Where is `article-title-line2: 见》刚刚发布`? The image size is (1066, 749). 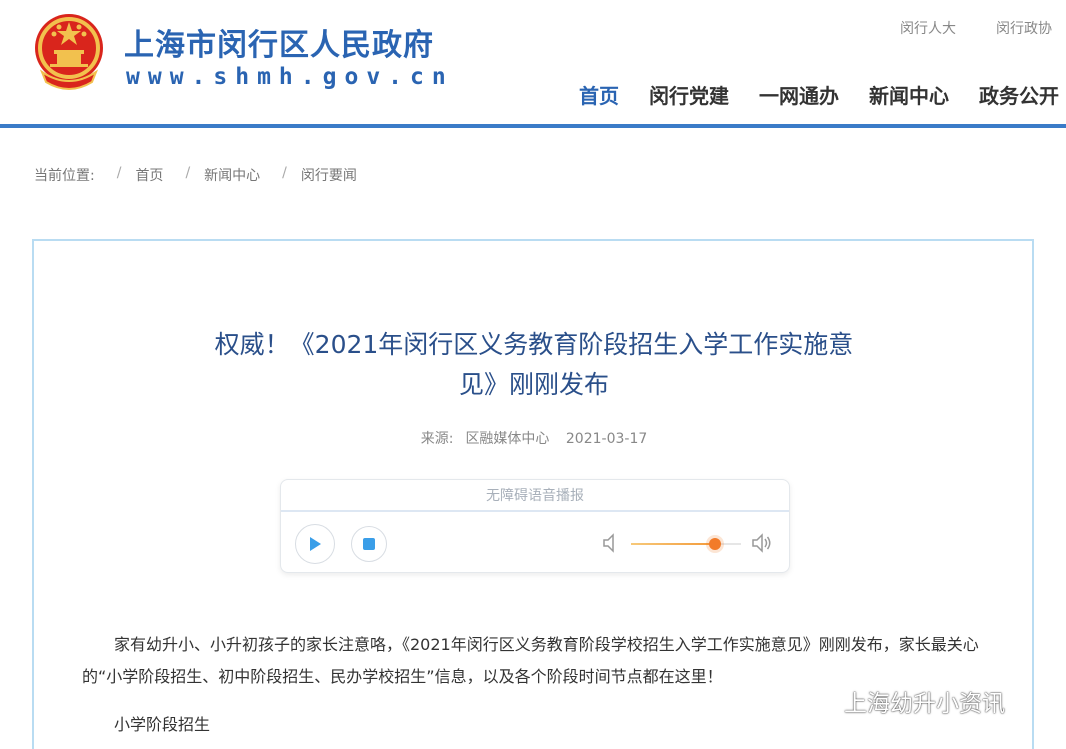 article-title-line2: 见》刚刚发布 is located at coordinates (533, 384).